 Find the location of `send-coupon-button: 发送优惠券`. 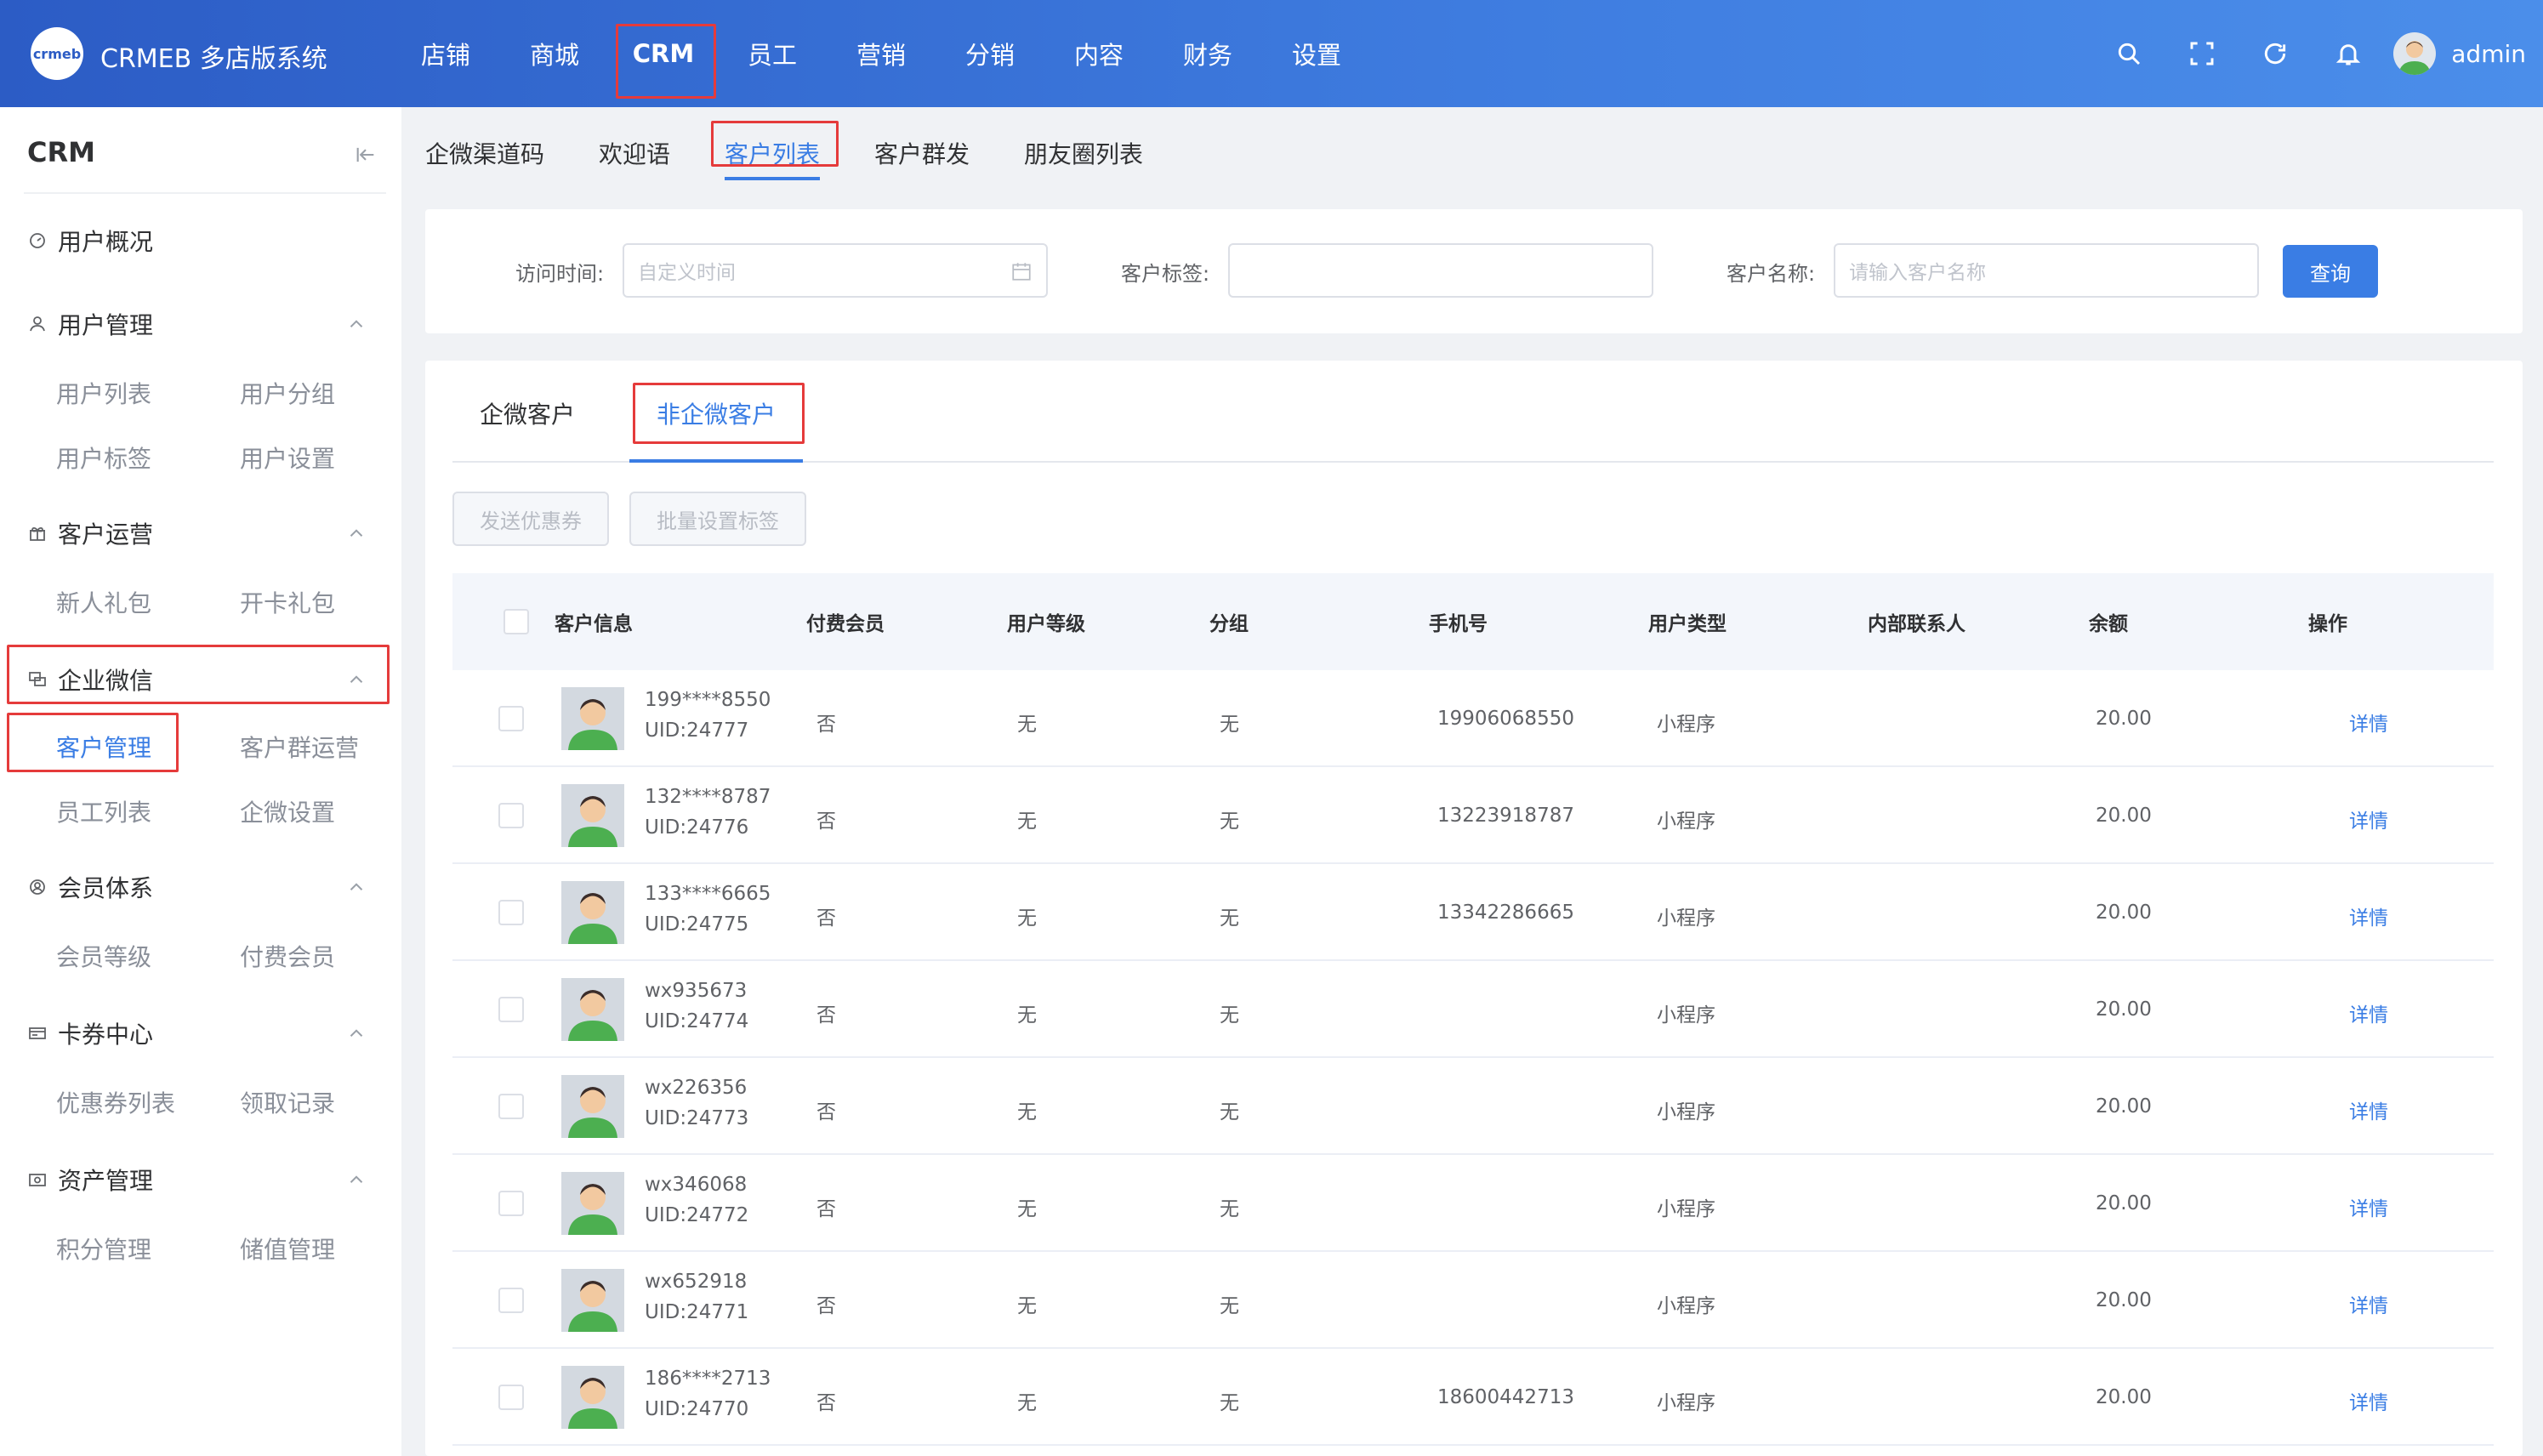

send-coupon-button: 发送优惠券 is located at coordinates (530, 519).